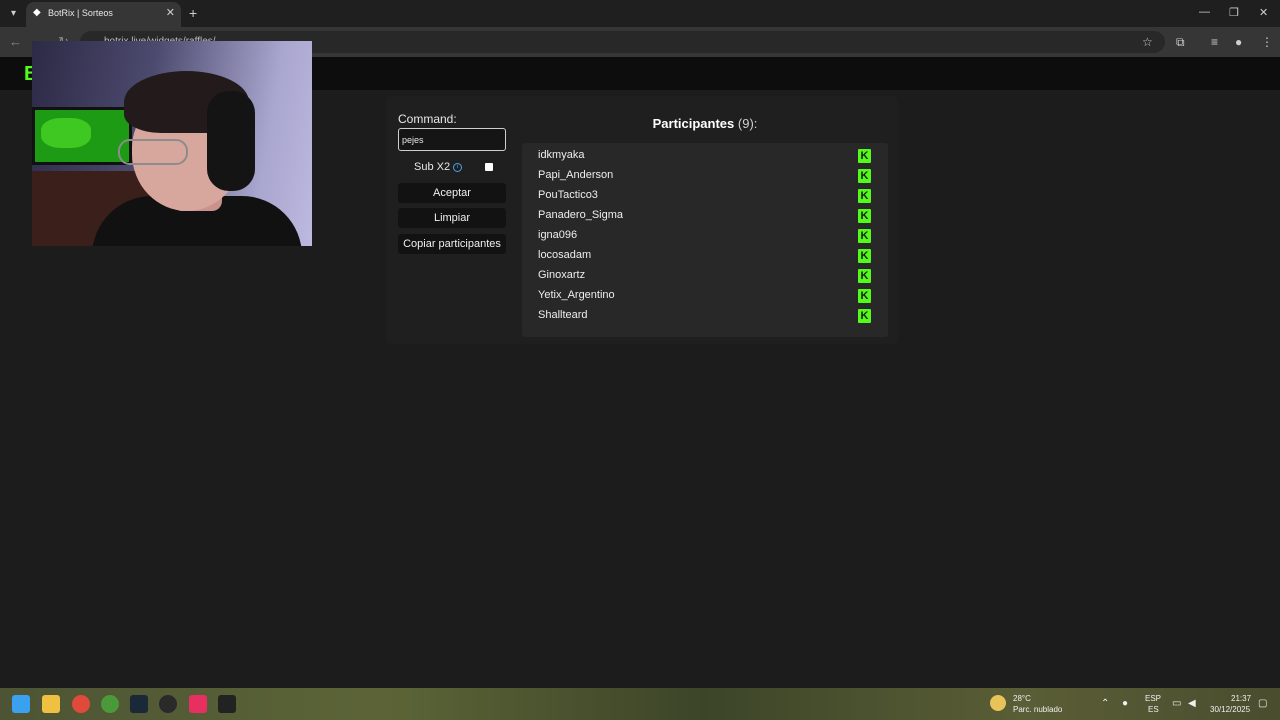 The image size is (1280, 720). Describe the element at coordinates (562, 275) in the screenshot. I see `participant-name: Ginoxartz` at that location.